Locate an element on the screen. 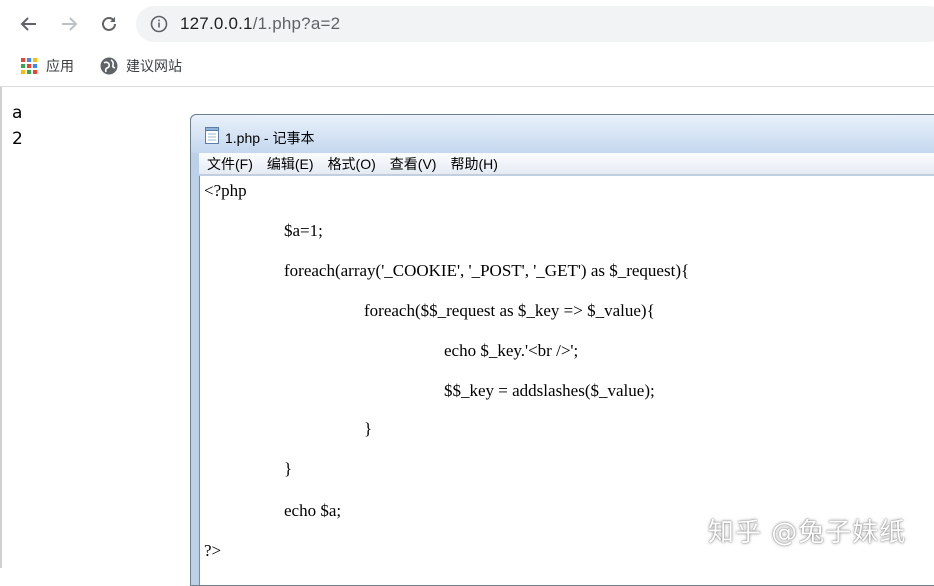 This screenshot has width=934, height=586. bookmark-label: 应用 is located at coordinates (60, 66).